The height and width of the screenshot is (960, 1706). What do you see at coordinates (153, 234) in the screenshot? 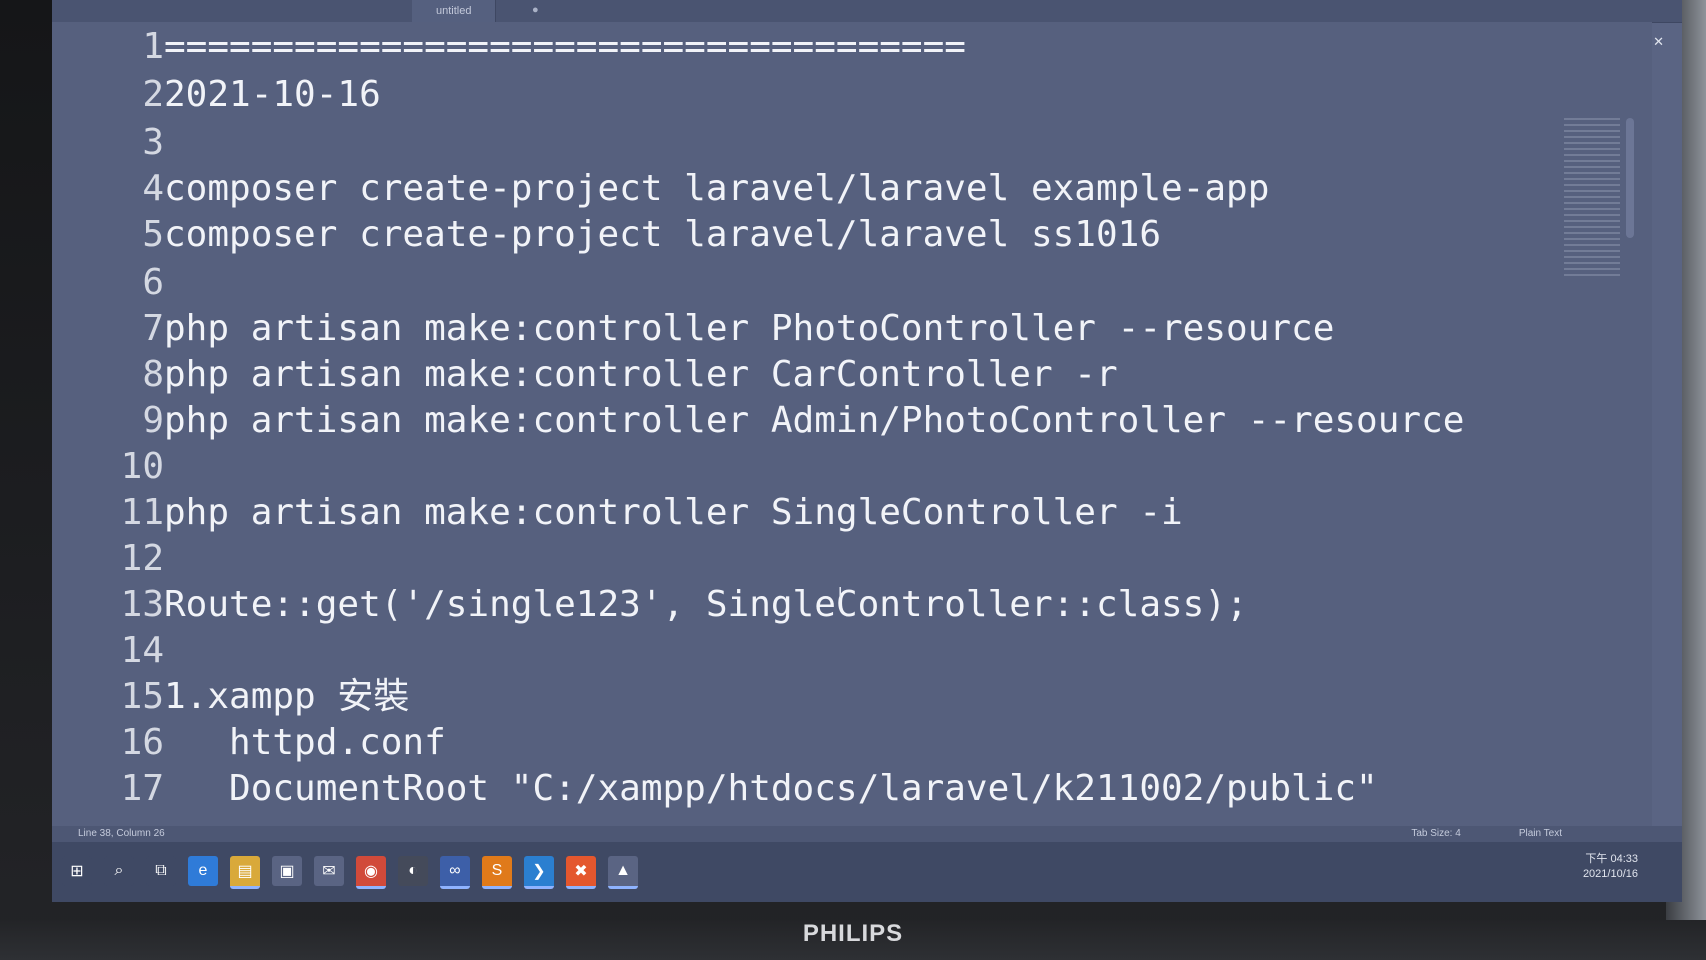
I see `line-number: 5` at bounding box center [153, 234].